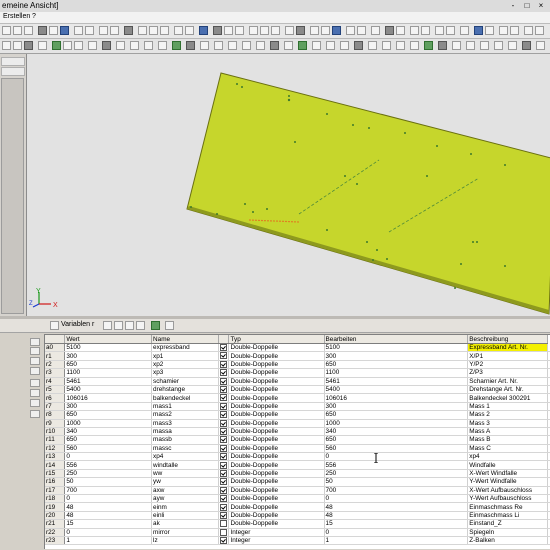 Image resolution: width=550 pixels, height=550 pixels. What do you see at coordinates (185, 449) in the screenshot?
I see `cell-name: massc` at bounding box center [185, 449].